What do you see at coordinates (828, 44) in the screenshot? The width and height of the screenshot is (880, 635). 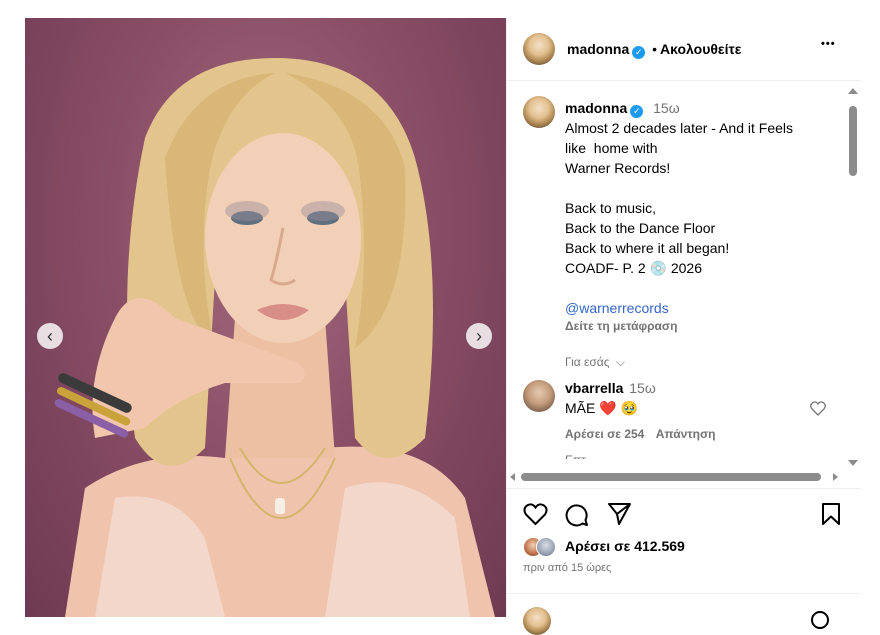 I see `more-options-button: •••` at bounding box center [828, 44].